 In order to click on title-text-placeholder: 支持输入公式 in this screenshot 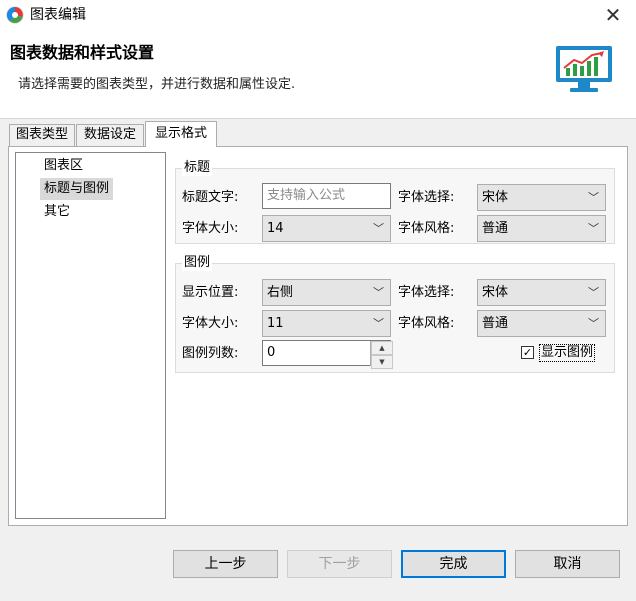, I will do `click(306, 195)`.